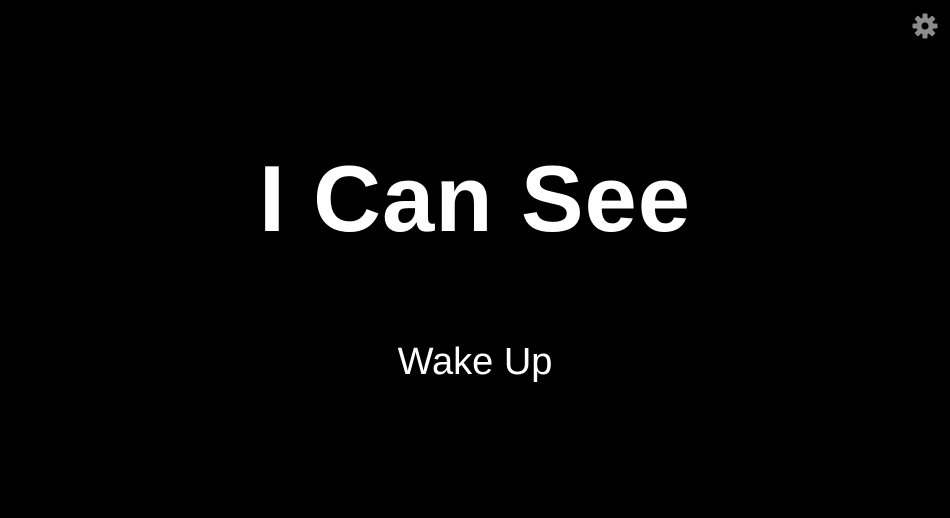  What do you see at coordinates (475, 198) in the screenshot?
I see `game-title: I Can See` at bounding box center [475, 198].